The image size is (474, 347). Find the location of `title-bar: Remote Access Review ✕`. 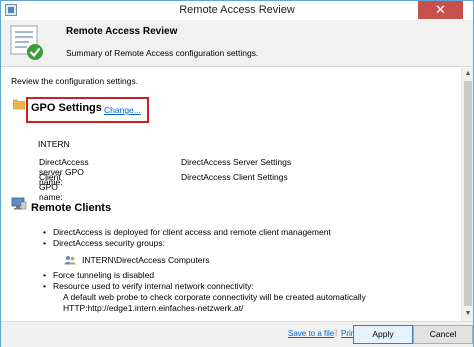

title-bar: Remote Access Review ✕ is located at coordinates (237, 10).